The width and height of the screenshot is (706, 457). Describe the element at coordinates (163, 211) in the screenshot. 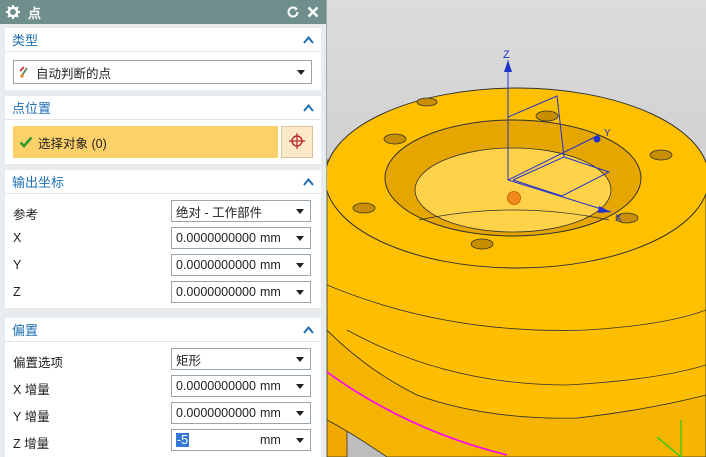

I see `reference-row: 参考 绝对 - 工作部件` at that location.